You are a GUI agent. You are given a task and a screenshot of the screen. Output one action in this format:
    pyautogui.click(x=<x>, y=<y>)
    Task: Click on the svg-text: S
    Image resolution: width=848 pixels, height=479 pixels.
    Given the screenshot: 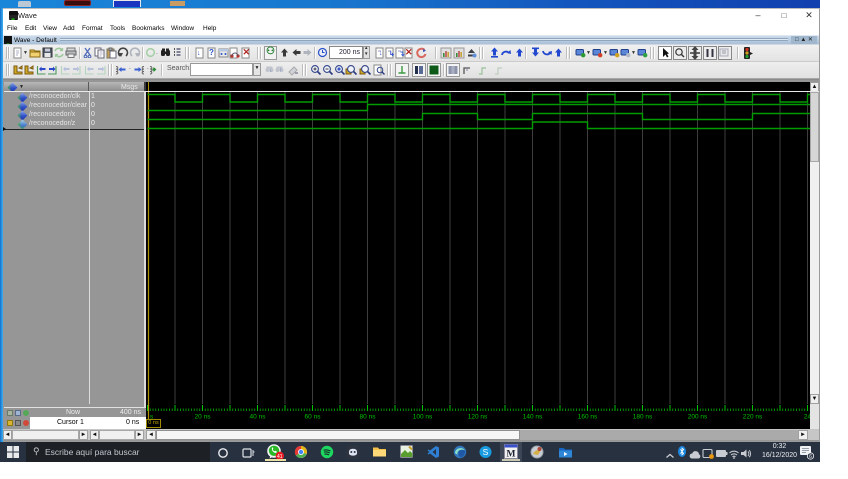 What is the action you would take?
    pyautogui.click(x=486, y=452)
    